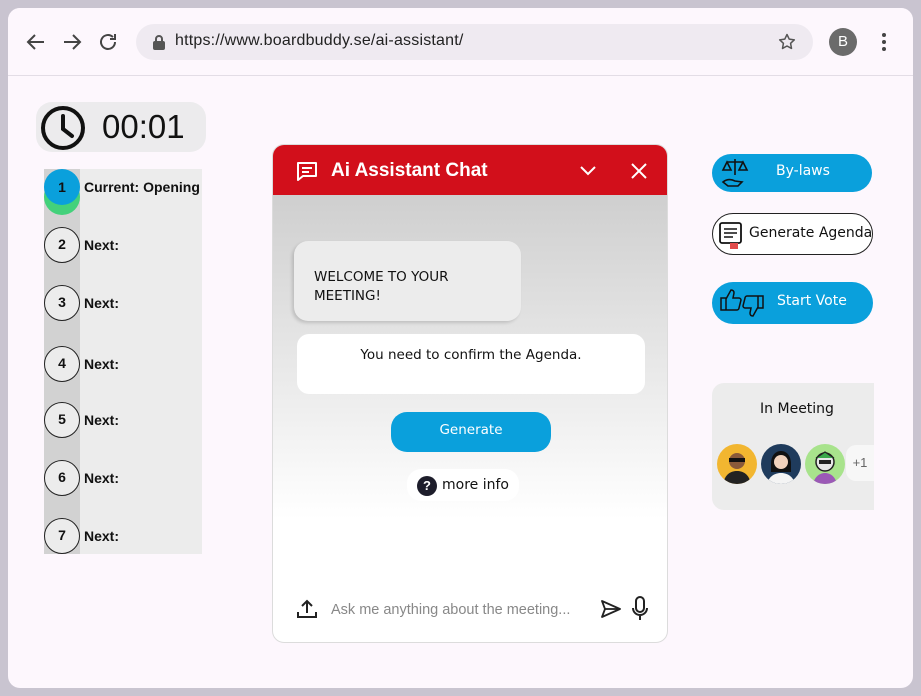 This screenshot has height=696, width=921. What do you see at coordinates (730, 235) in the screenshot?
I see `agenda-document-icon` at bounding box center [730, 235].